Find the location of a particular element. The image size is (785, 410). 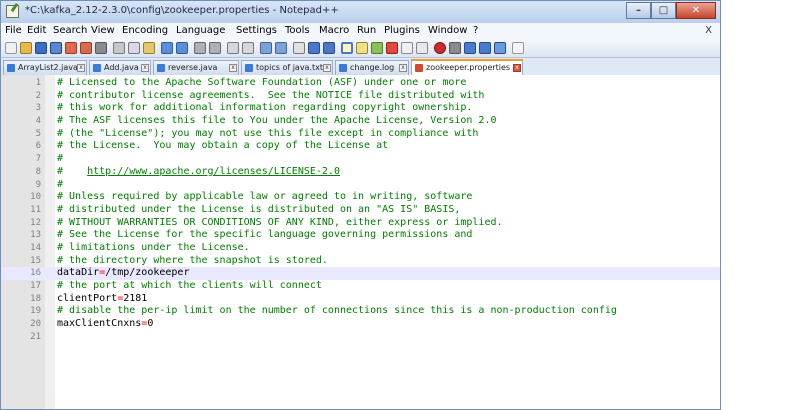

play-macro-icon is located at coordinates (470, 48).